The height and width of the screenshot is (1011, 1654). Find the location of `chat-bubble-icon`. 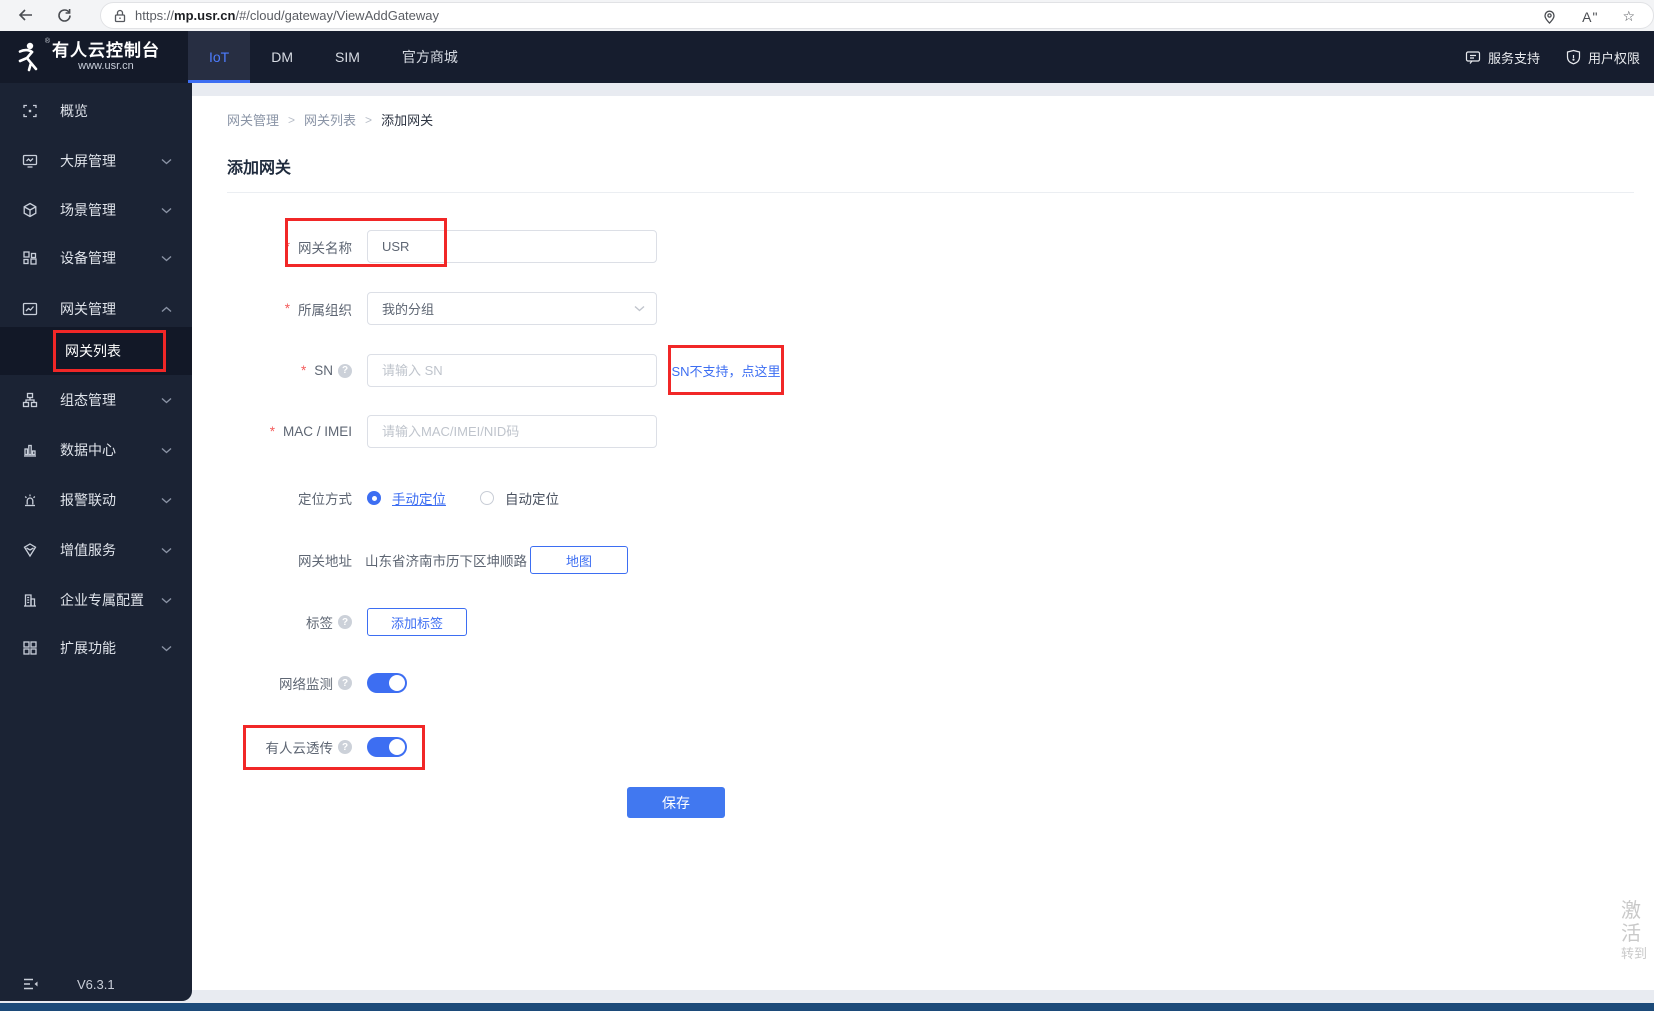

chat-bubble-icon is located at coordinates (1473, 57).